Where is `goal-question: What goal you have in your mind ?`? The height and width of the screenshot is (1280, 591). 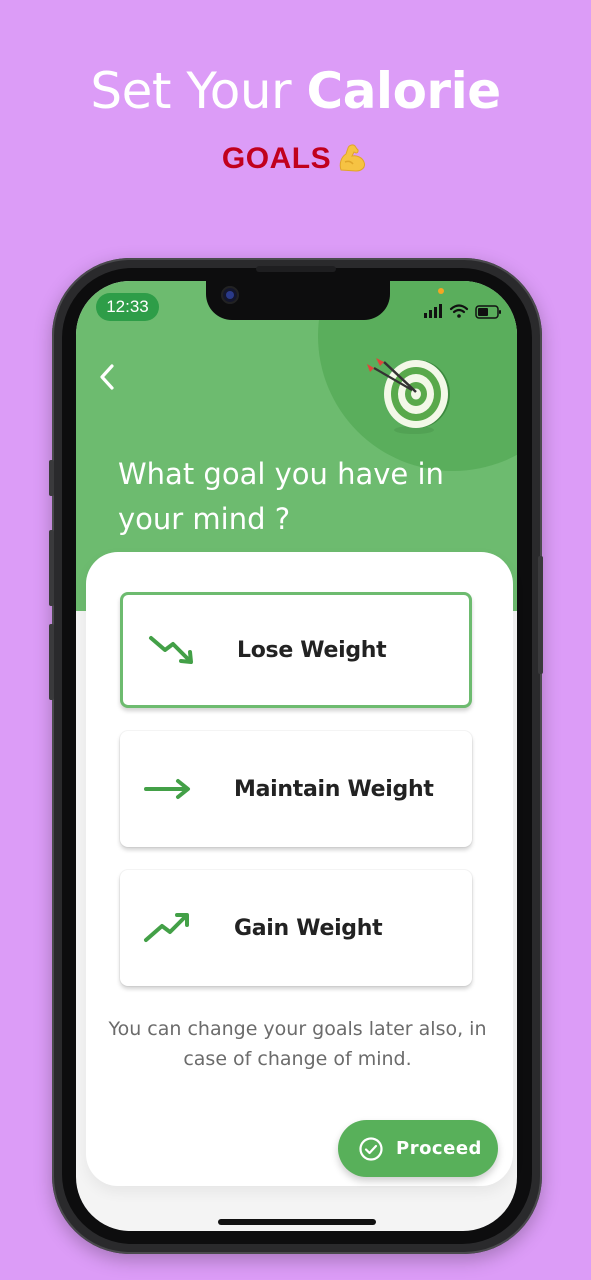
goal-question: What goal you have in your mind ? is located at coordinates (281, 496).